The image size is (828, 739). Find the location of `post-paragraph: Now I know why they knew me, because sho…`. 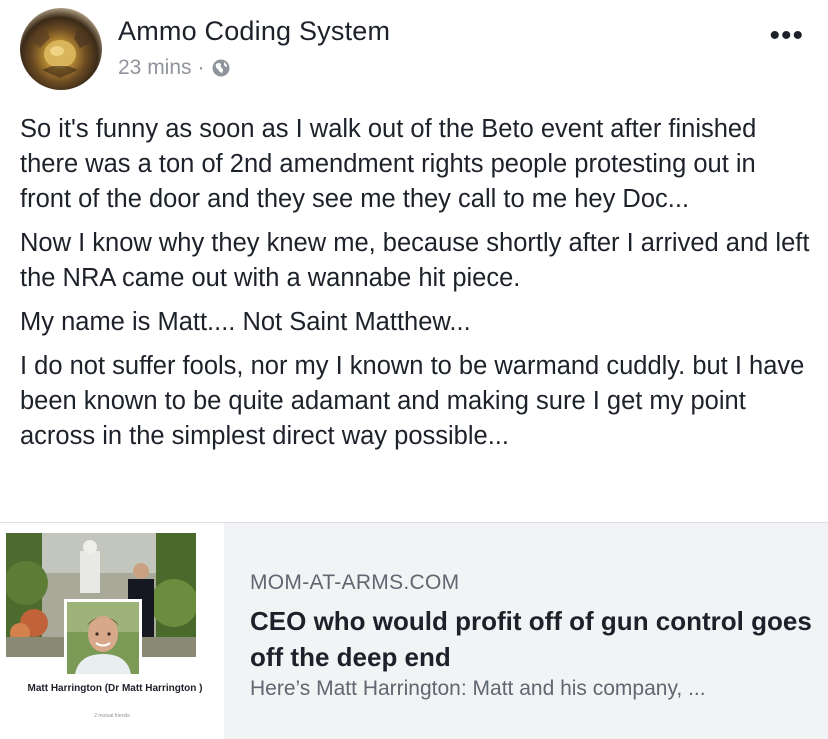

post-paragraph: Now I know why they knew me, because sho… is located at coordinates (415, 260).